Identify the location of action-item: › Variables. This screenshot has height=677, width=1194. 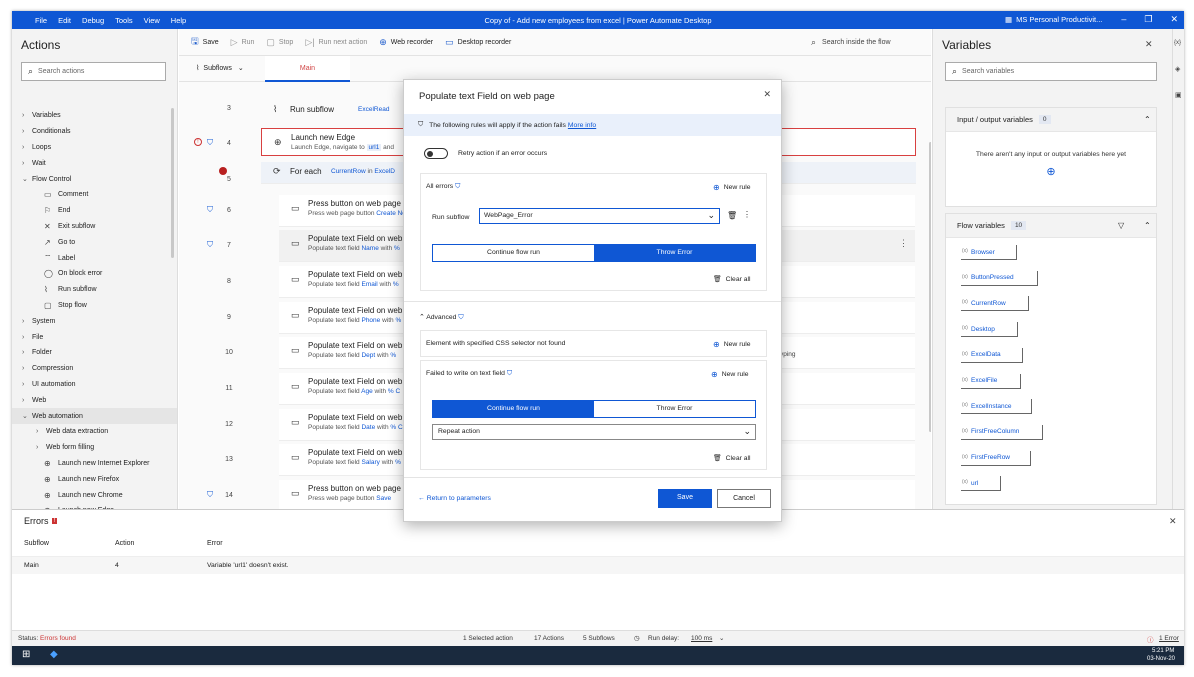
(94, 116).